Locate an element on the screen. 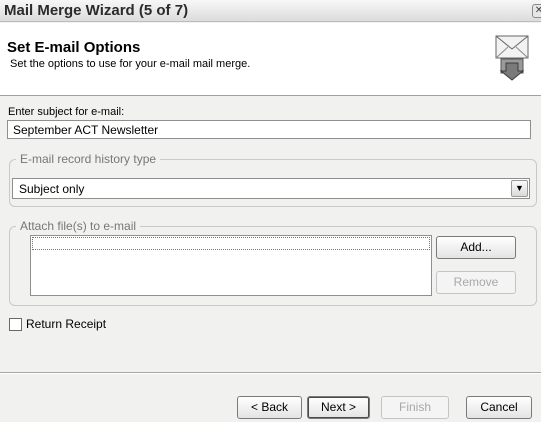 This screenshot has height=422, width=541. close-icon: ✕ is located at coordinates (536, 11).